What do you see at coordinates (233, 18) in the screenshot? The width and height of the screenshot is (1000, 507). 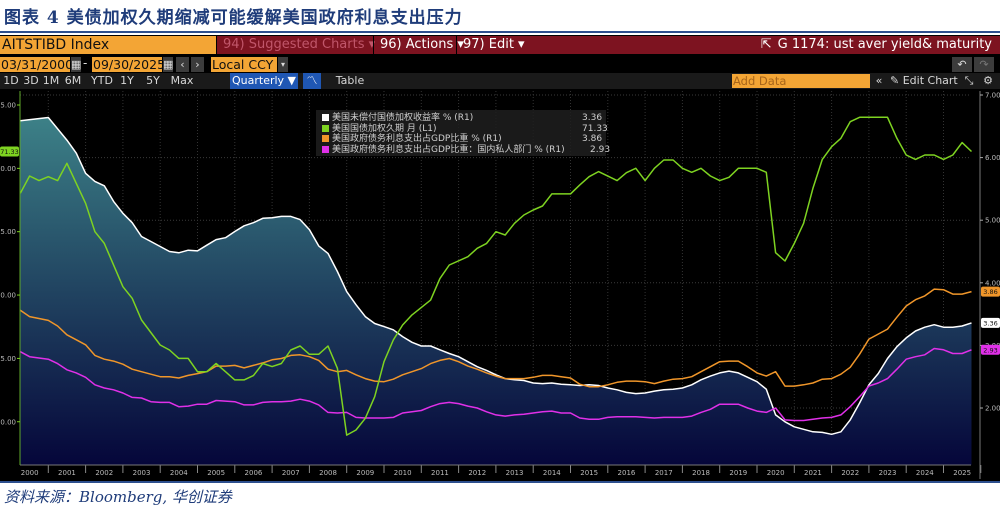 I see `figure-title: 图表 4 美债加权久期缩减可能缓解美国政府利息支出压力` at bounding box center [233, 18].